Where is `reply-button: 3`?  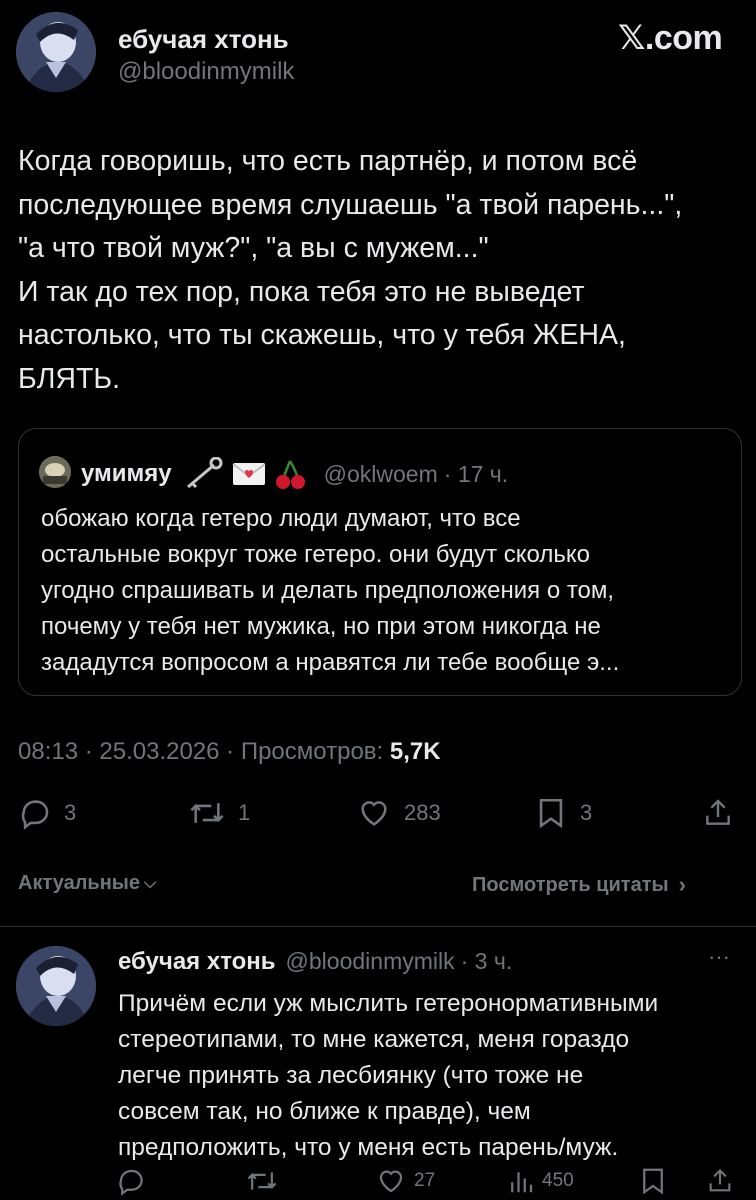
reply-button: 3 is located at coordinates (47, 813).